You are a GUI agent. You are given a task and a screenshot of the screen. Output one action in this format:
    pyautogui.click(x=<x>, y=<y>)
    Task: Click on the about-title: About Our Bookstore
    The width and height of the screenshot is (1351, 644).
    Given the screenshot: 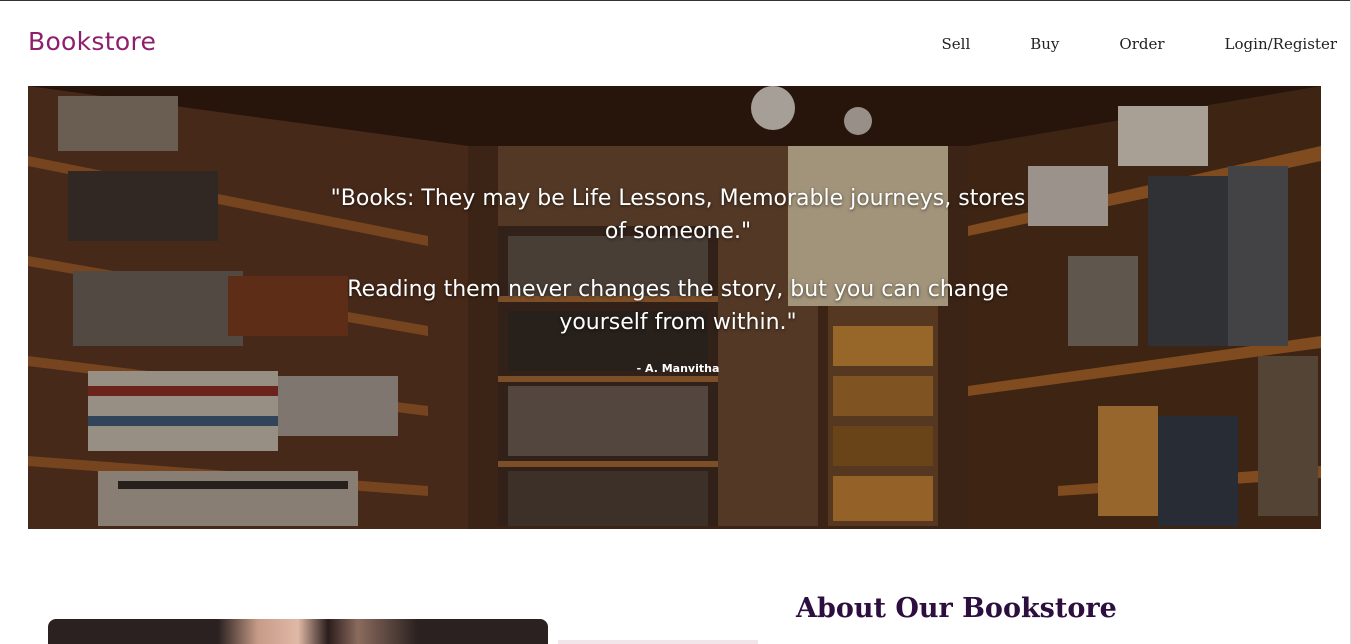 What is the action you would take?
    pyautogui.click(x=956, y=608)
    